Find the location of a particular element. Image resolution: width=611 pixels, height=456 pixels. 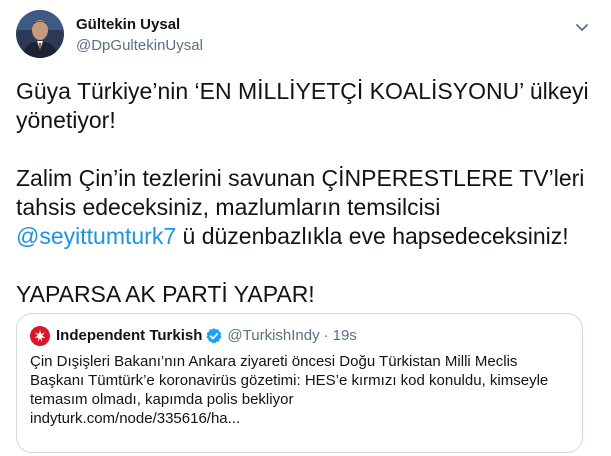

independent-logo-icon is located at coordinates (40, 336).